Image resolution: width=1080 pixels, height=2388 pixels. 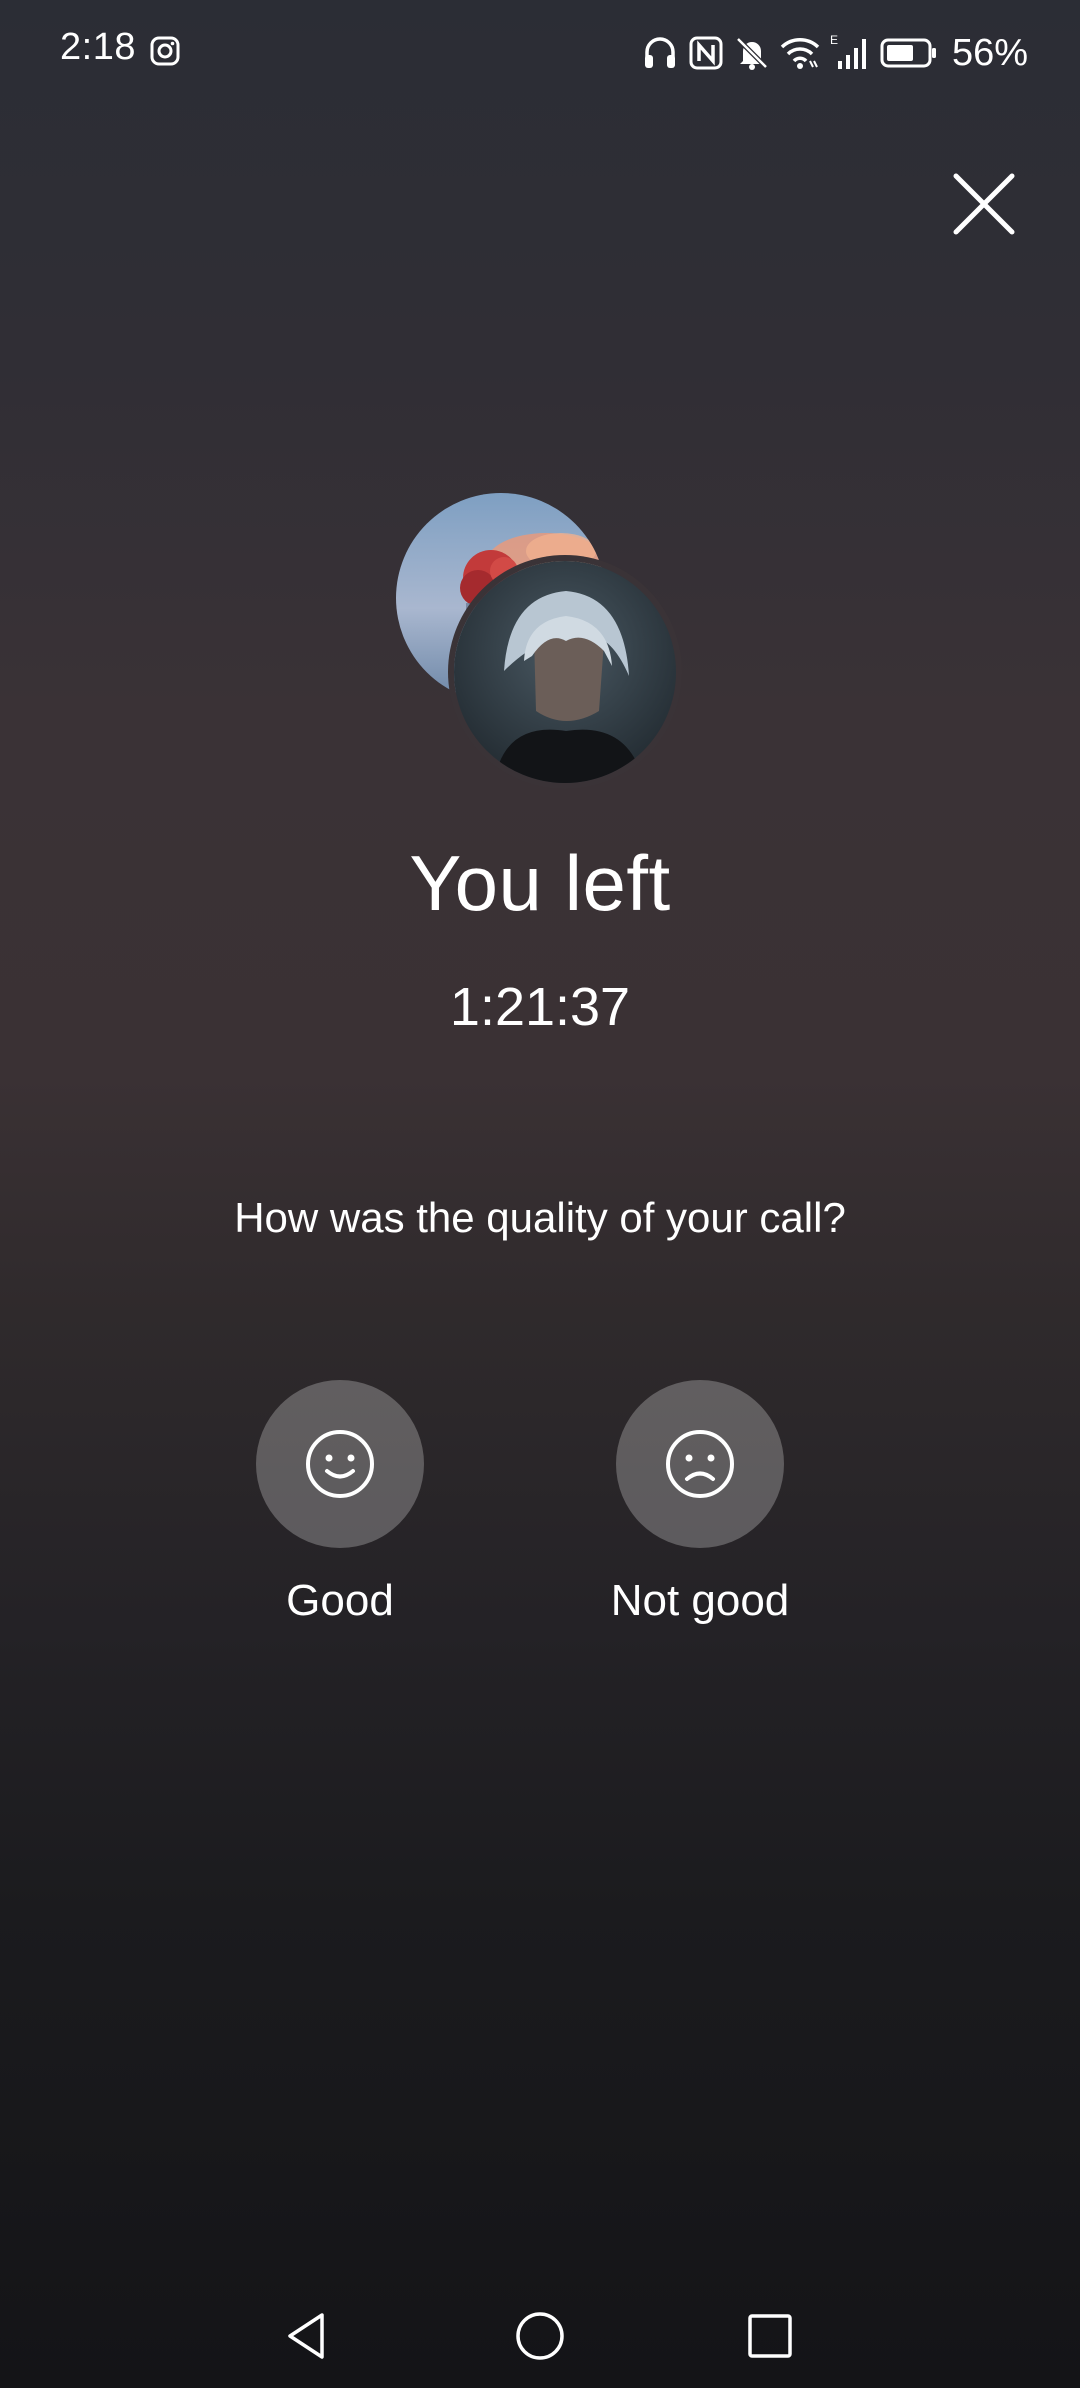 I want to click on close-icon, so click(x=984, y=204).